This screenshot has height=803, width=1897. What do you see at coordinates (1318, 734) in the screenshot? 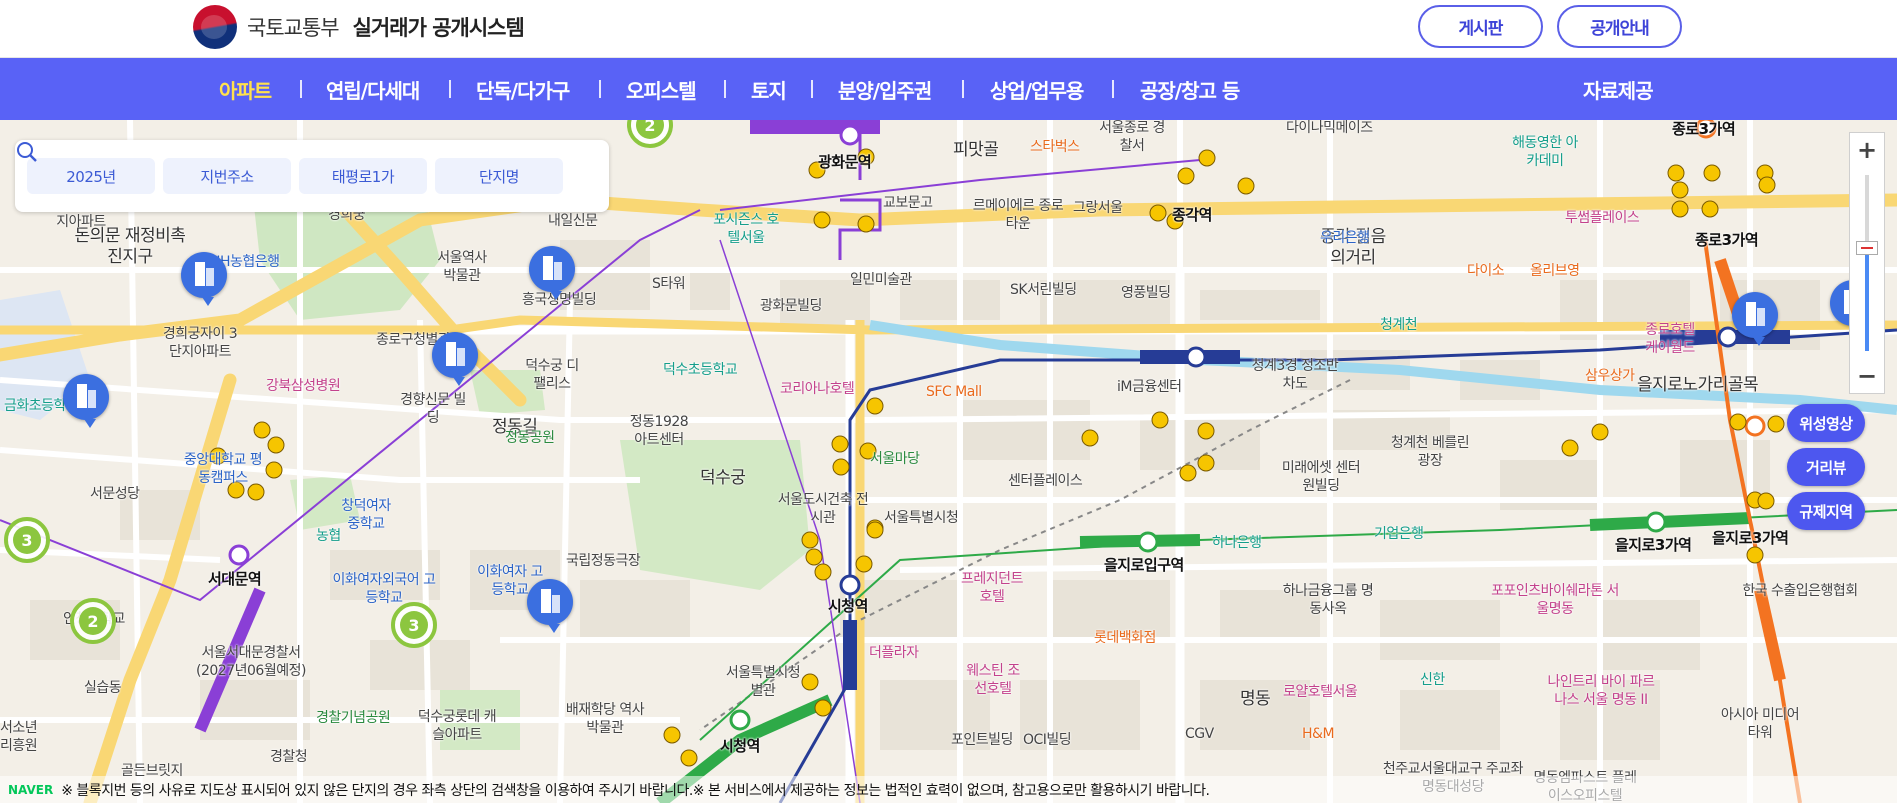
I see `place-label: H&M` at bounding box center [1318, 734].